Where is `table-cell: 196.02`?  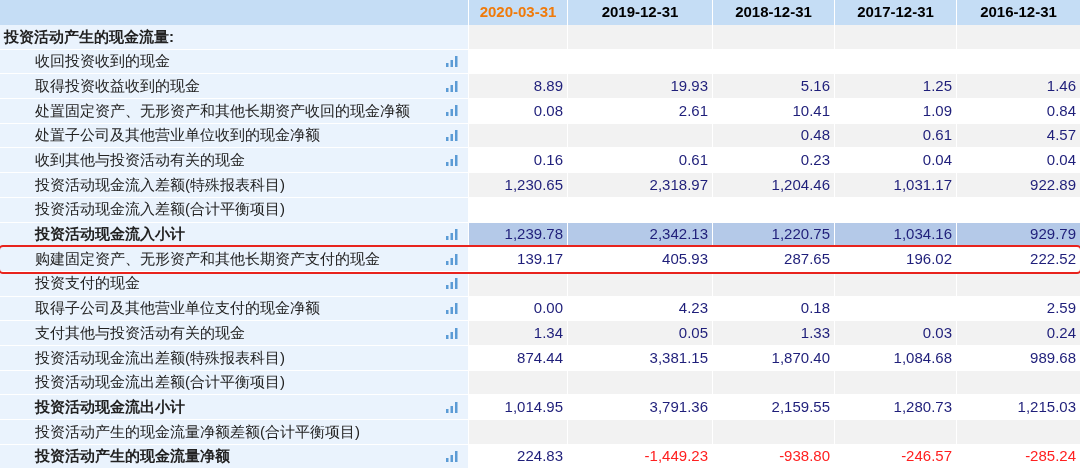
table-cell: 196.02 is located at coordinates (895, 259).